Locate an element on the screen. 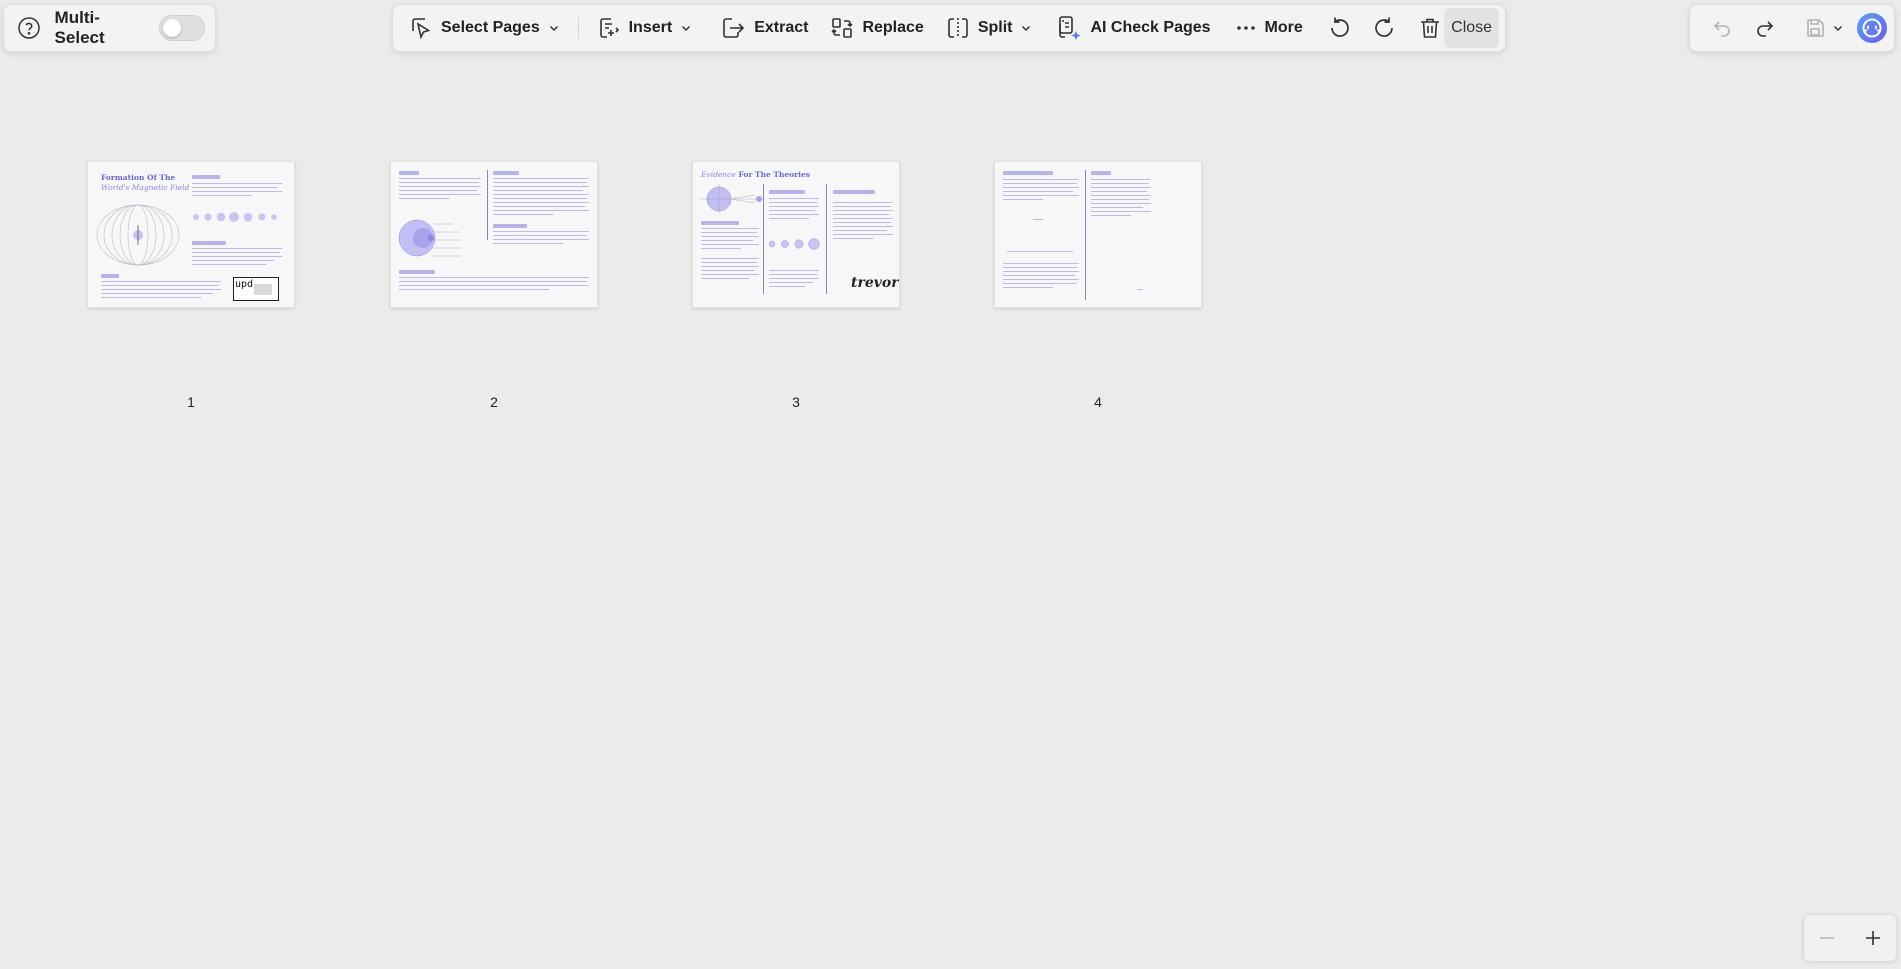  toolbar-divider is located at coordinates (578, 28).